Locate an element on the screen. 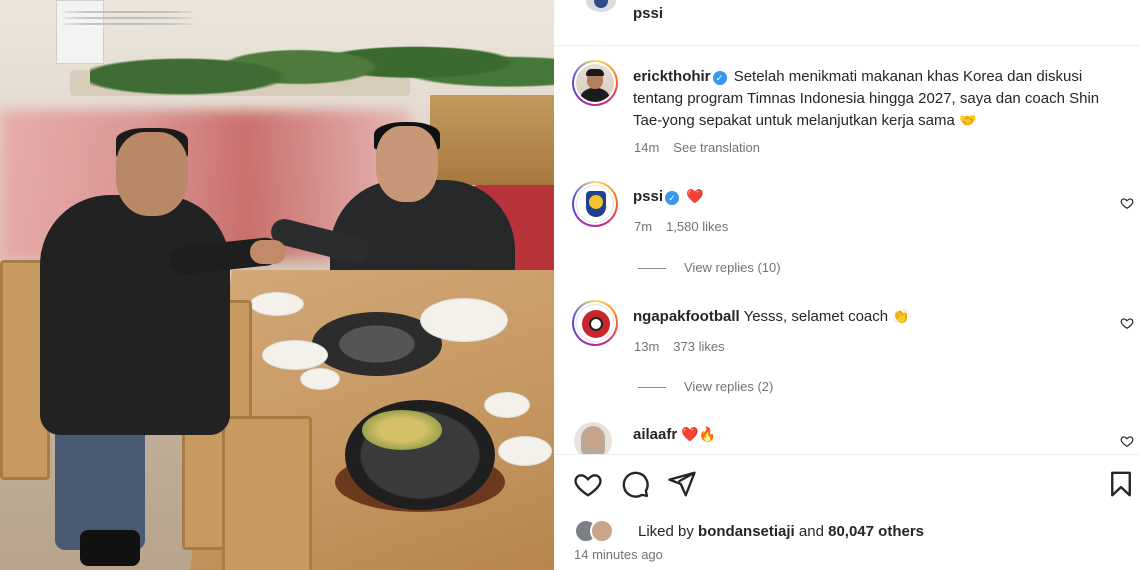 The height and width of the screenshot is (570, 1140). view-replies-label: View replies (2) is located at coordinates (729, 386).